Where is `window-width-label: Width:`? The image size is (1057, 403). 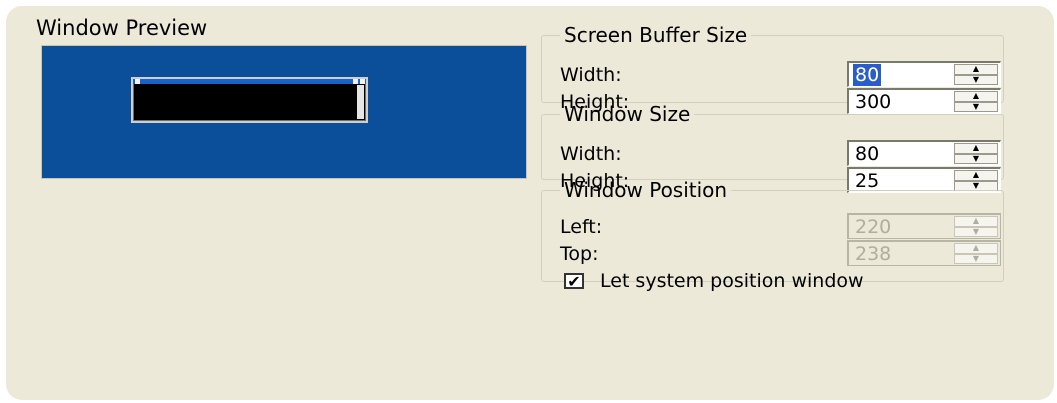
window-width-label: Width: is located at coordinates (591, 154).